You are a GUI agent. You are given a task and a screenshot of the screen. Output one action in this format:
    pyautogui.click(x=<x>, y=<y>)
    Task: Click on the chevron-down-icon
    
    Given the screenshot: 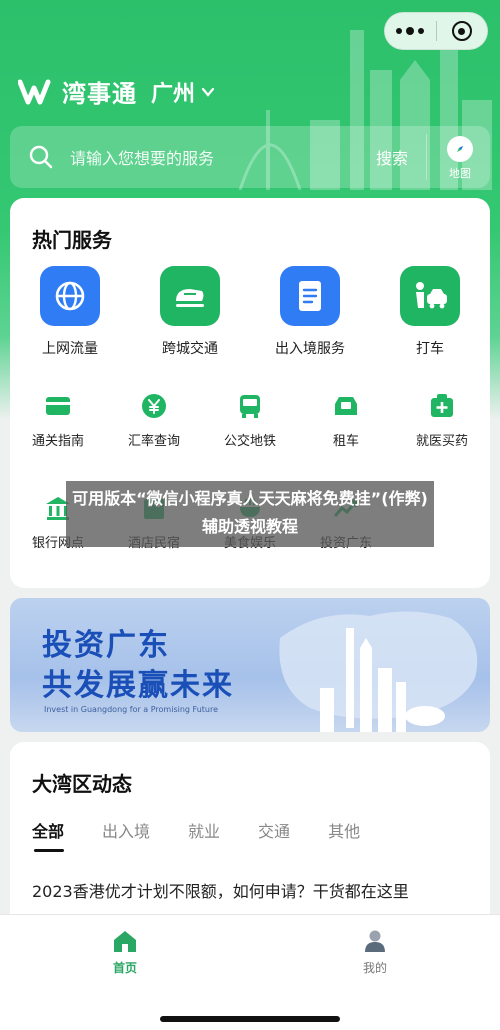 What is the action you would take?
    pyautogui.click(x=208, y=92)
    